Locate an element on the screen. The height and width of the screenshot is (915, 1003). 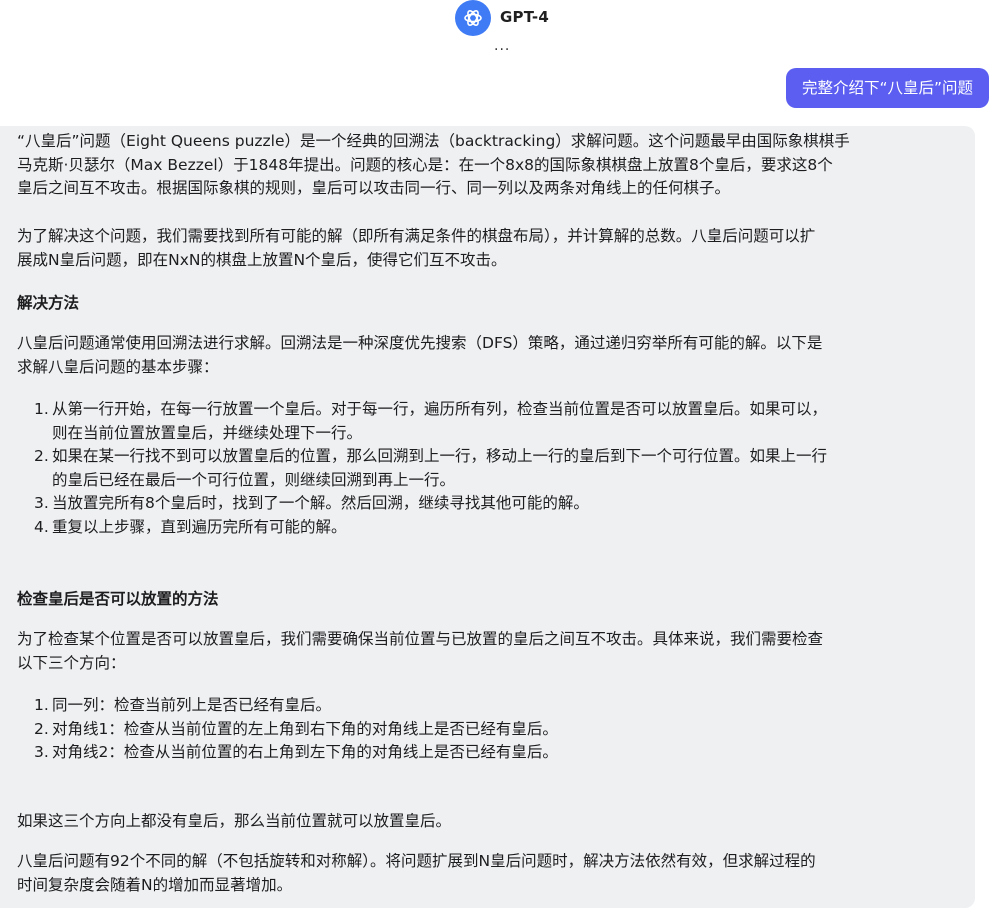
list-item-line: 对角线1：检查从当前位置的左上角到右下角的对角线上是否已经有皇后。 is located at coordinates (305, 728).